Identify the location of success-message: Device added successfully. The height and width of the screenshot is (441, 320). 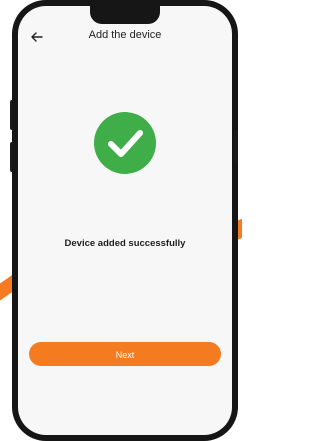
(125, 243).